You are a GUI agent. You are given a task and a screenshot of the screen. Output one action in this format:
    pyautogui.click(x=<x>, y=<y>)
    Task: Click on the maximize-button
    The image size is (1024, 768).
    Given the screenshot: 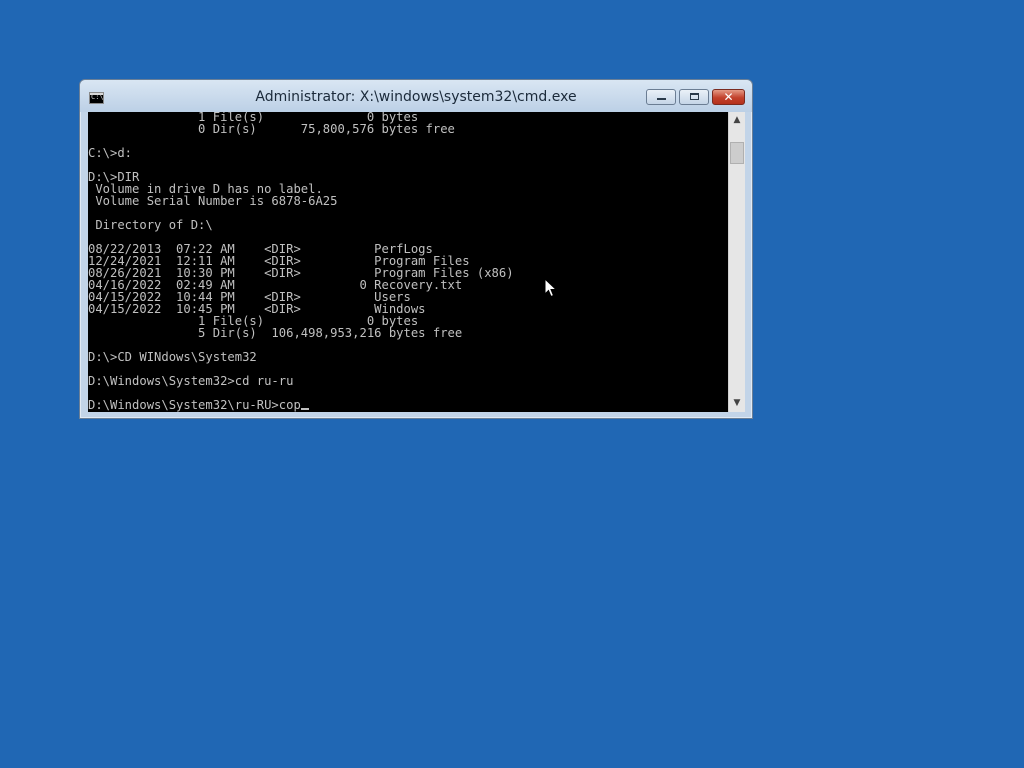 What is the action you would take?
    pyautogui.click(x=694, y=97)
    